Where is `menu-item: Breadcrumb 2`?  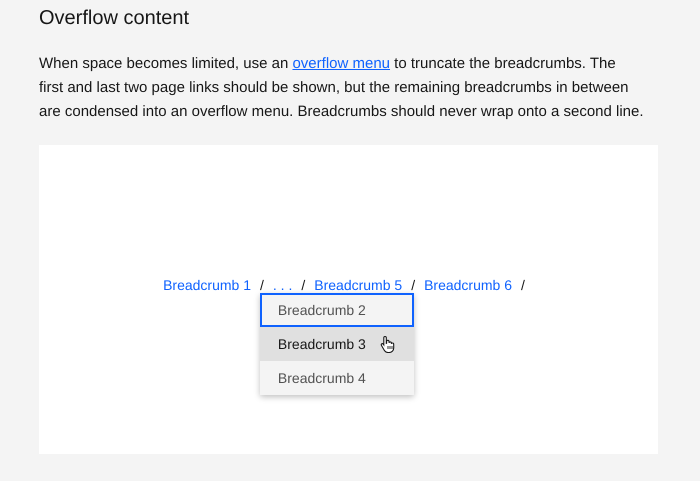 menu-item: Breadcrumb 2 is located at coordinates (337, 310).